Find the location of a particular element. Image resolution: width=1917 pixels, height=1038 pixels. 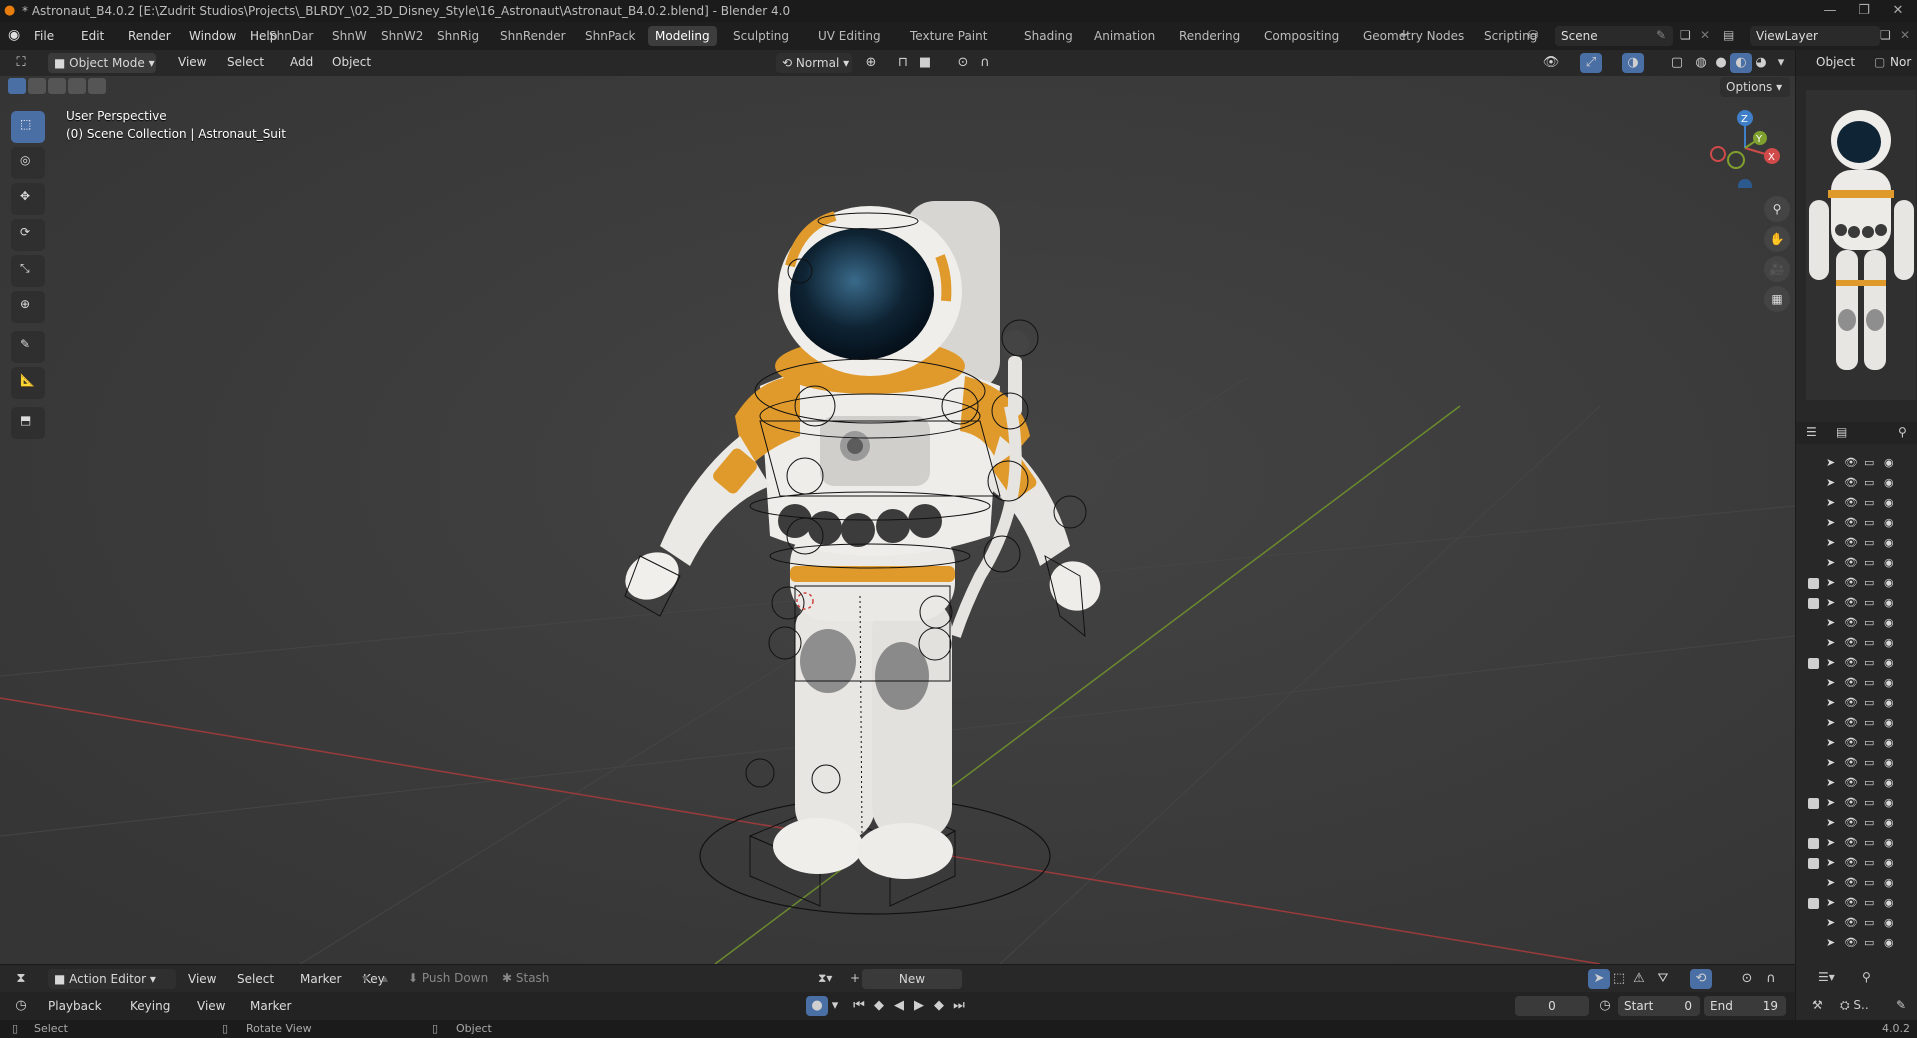

cursor-tool: ◎ is located at coordinates (28, 163).